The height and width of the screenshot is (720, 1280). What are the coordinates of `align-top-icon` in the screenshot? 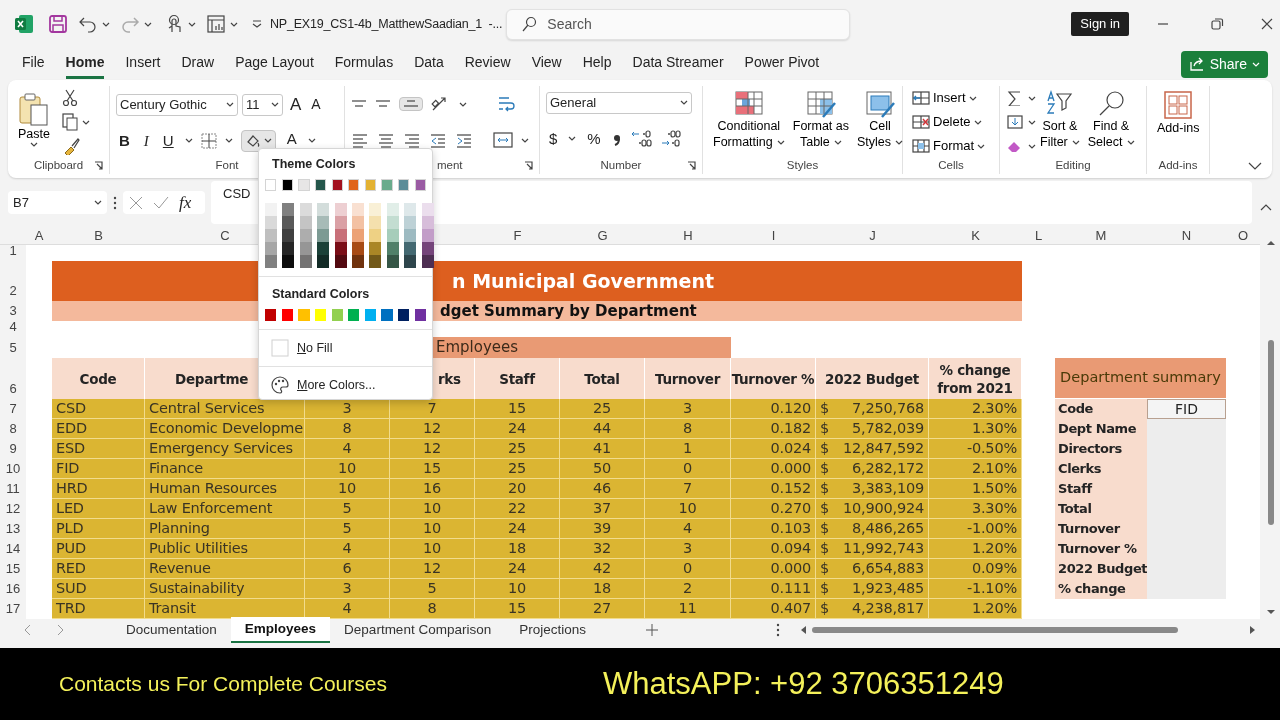 It's located at (359, 104).